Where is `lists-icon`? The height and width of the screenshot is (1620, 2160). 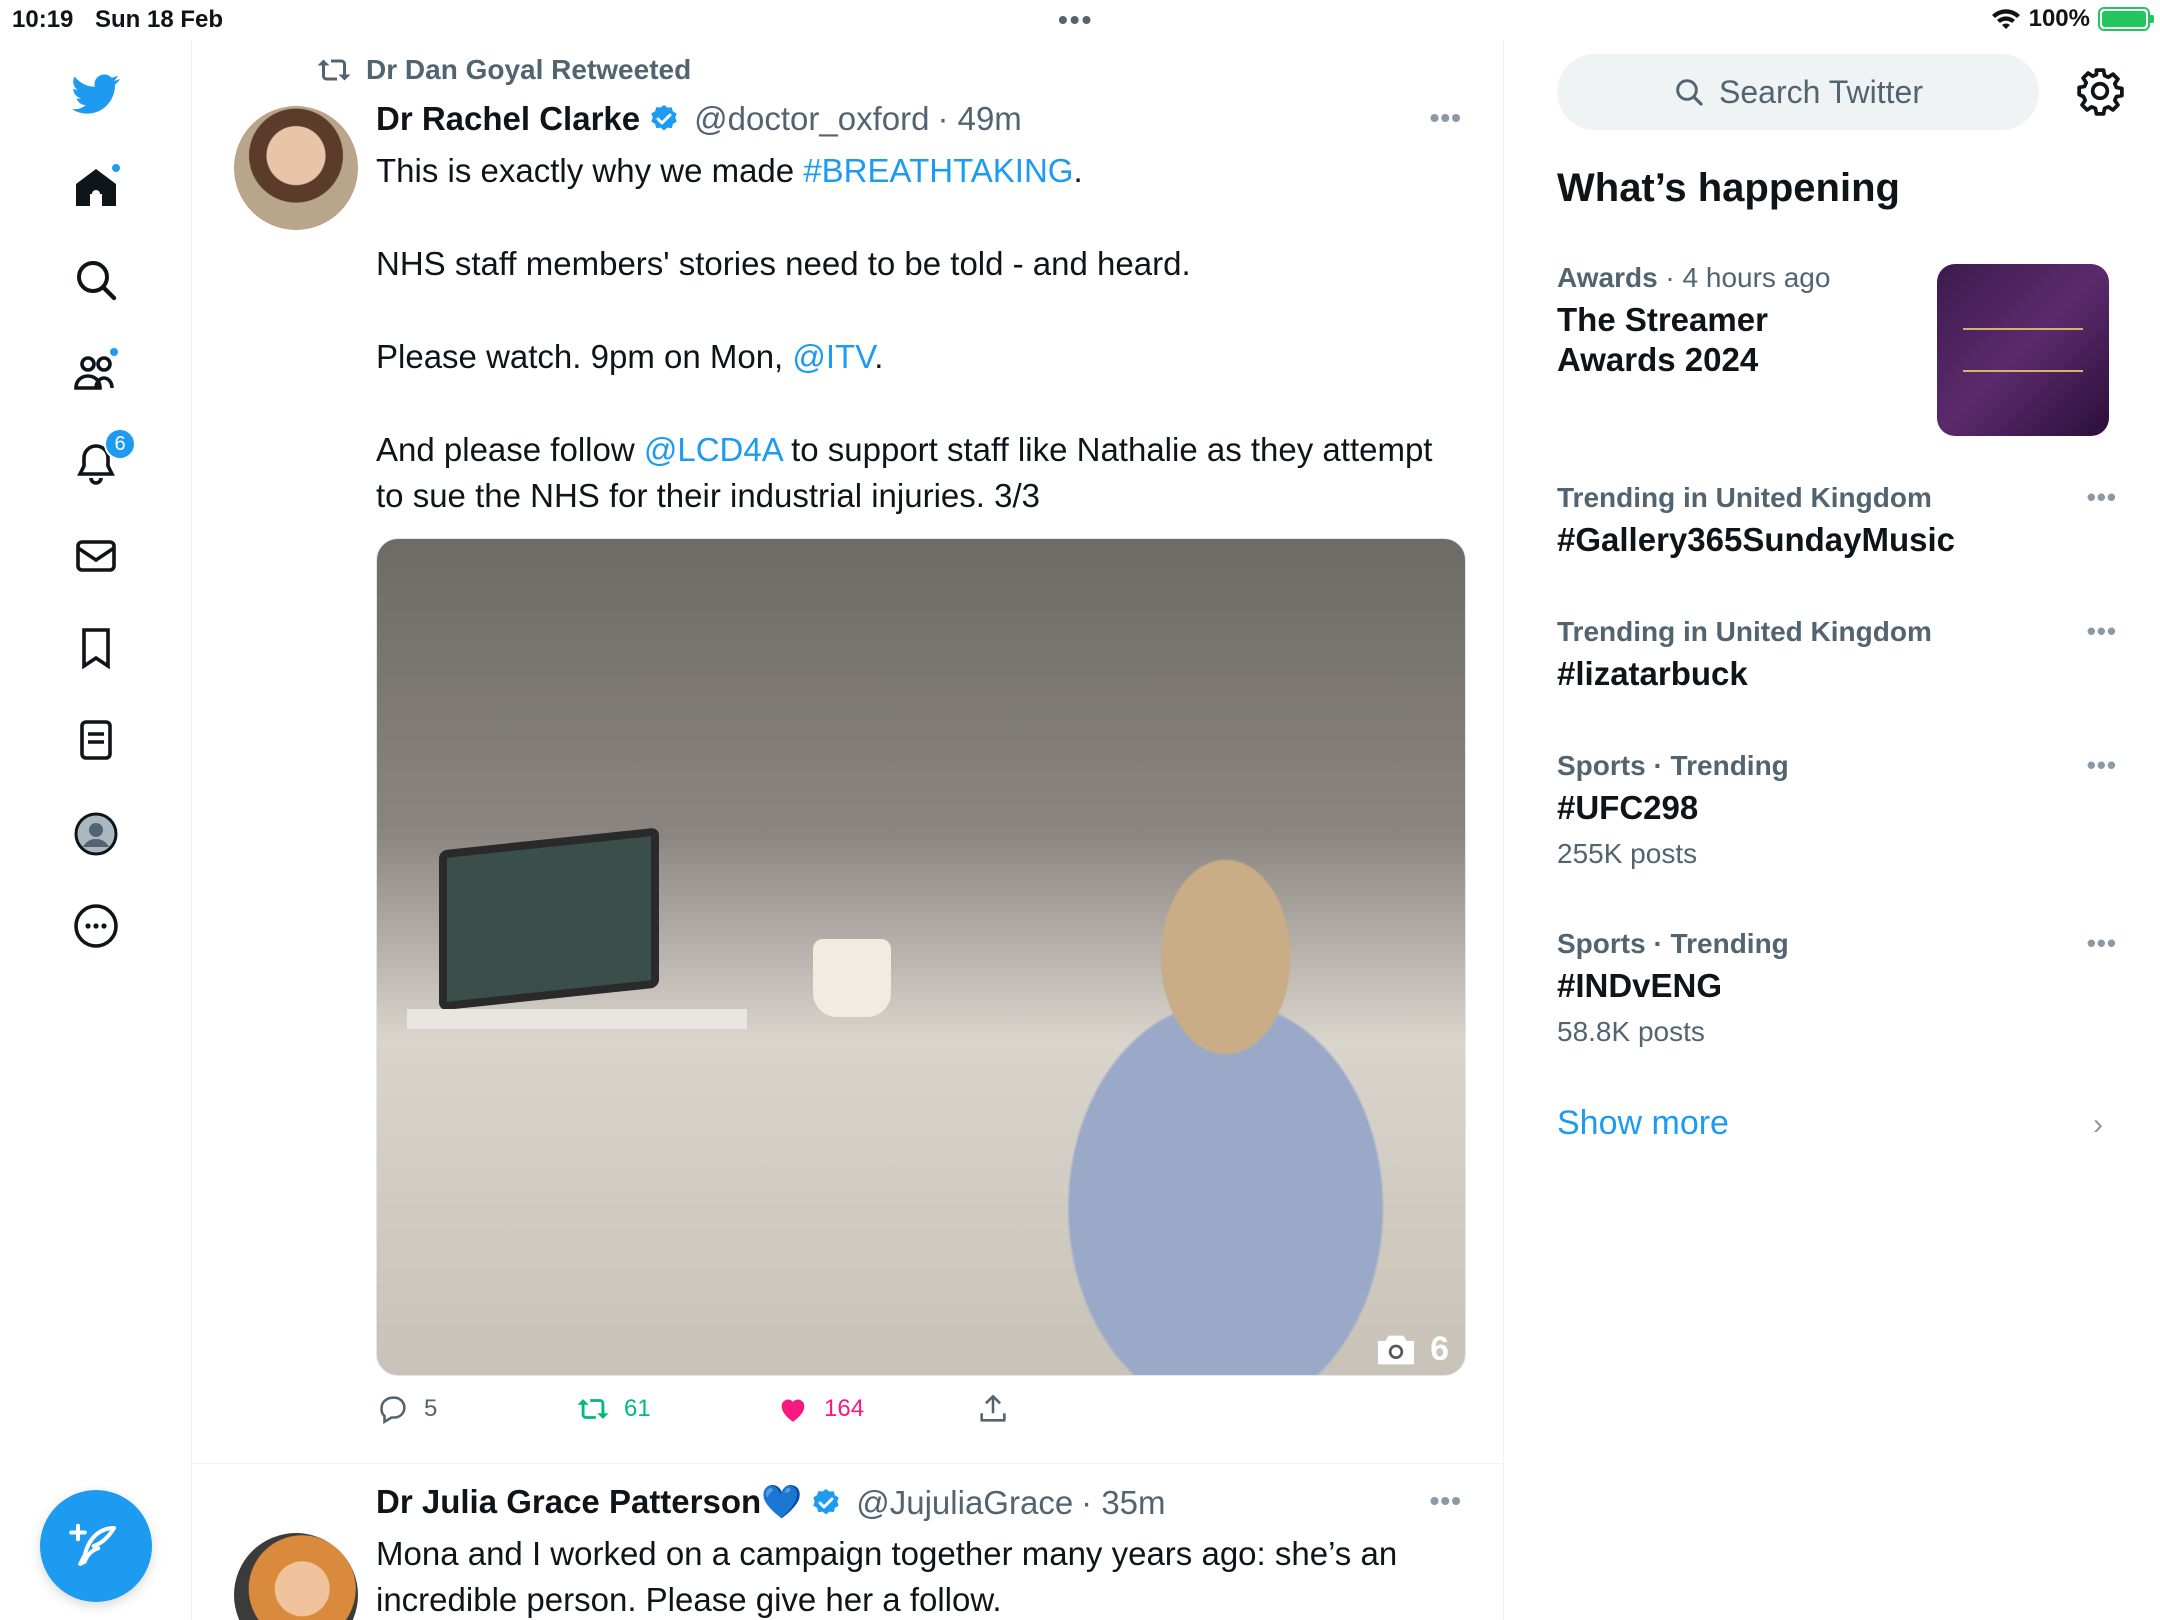 lists-icon is located at coordinates (96, 740).